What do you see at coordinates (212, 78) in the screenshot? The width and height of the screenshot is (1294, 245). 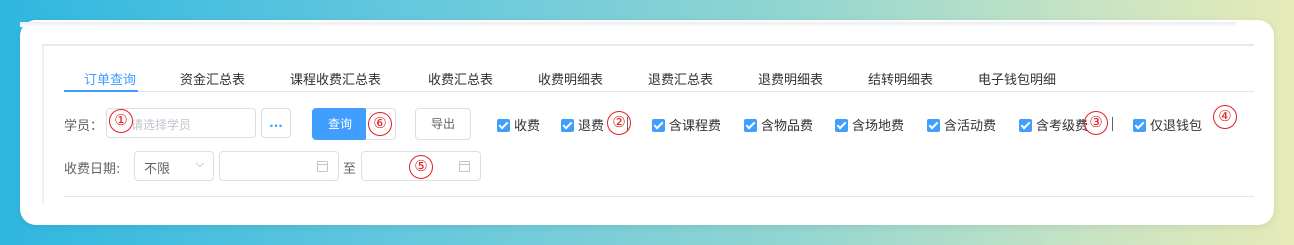 I see `tab-fund-summary: 资金汇总表` at bounding box center [212, 78].